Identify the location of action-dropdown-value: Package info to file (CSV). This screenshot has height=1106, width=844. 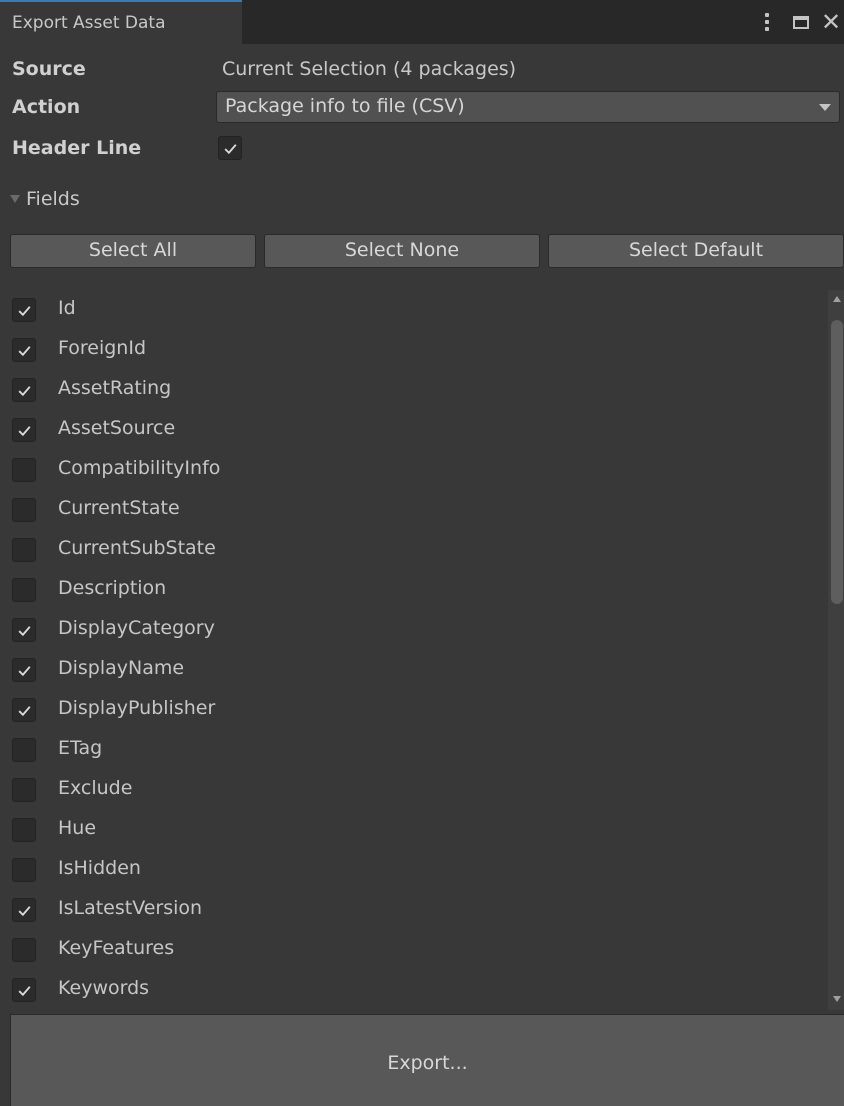
(345, 106).